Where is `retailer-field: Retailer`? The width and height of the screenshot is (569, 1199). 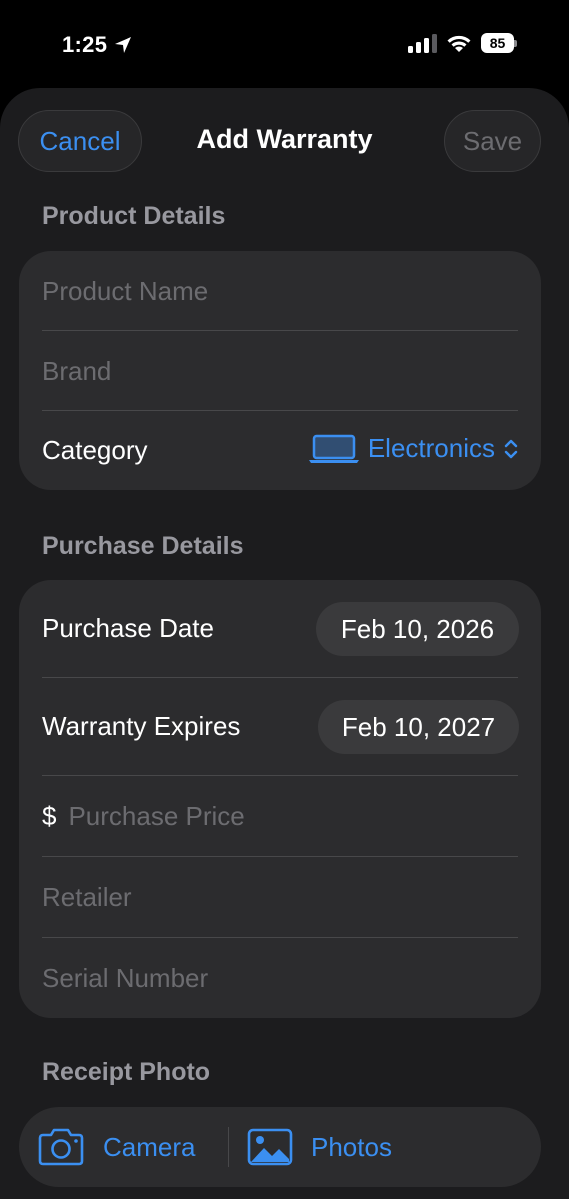
retailer-field: Retailer is located at coordinates (280, 897).